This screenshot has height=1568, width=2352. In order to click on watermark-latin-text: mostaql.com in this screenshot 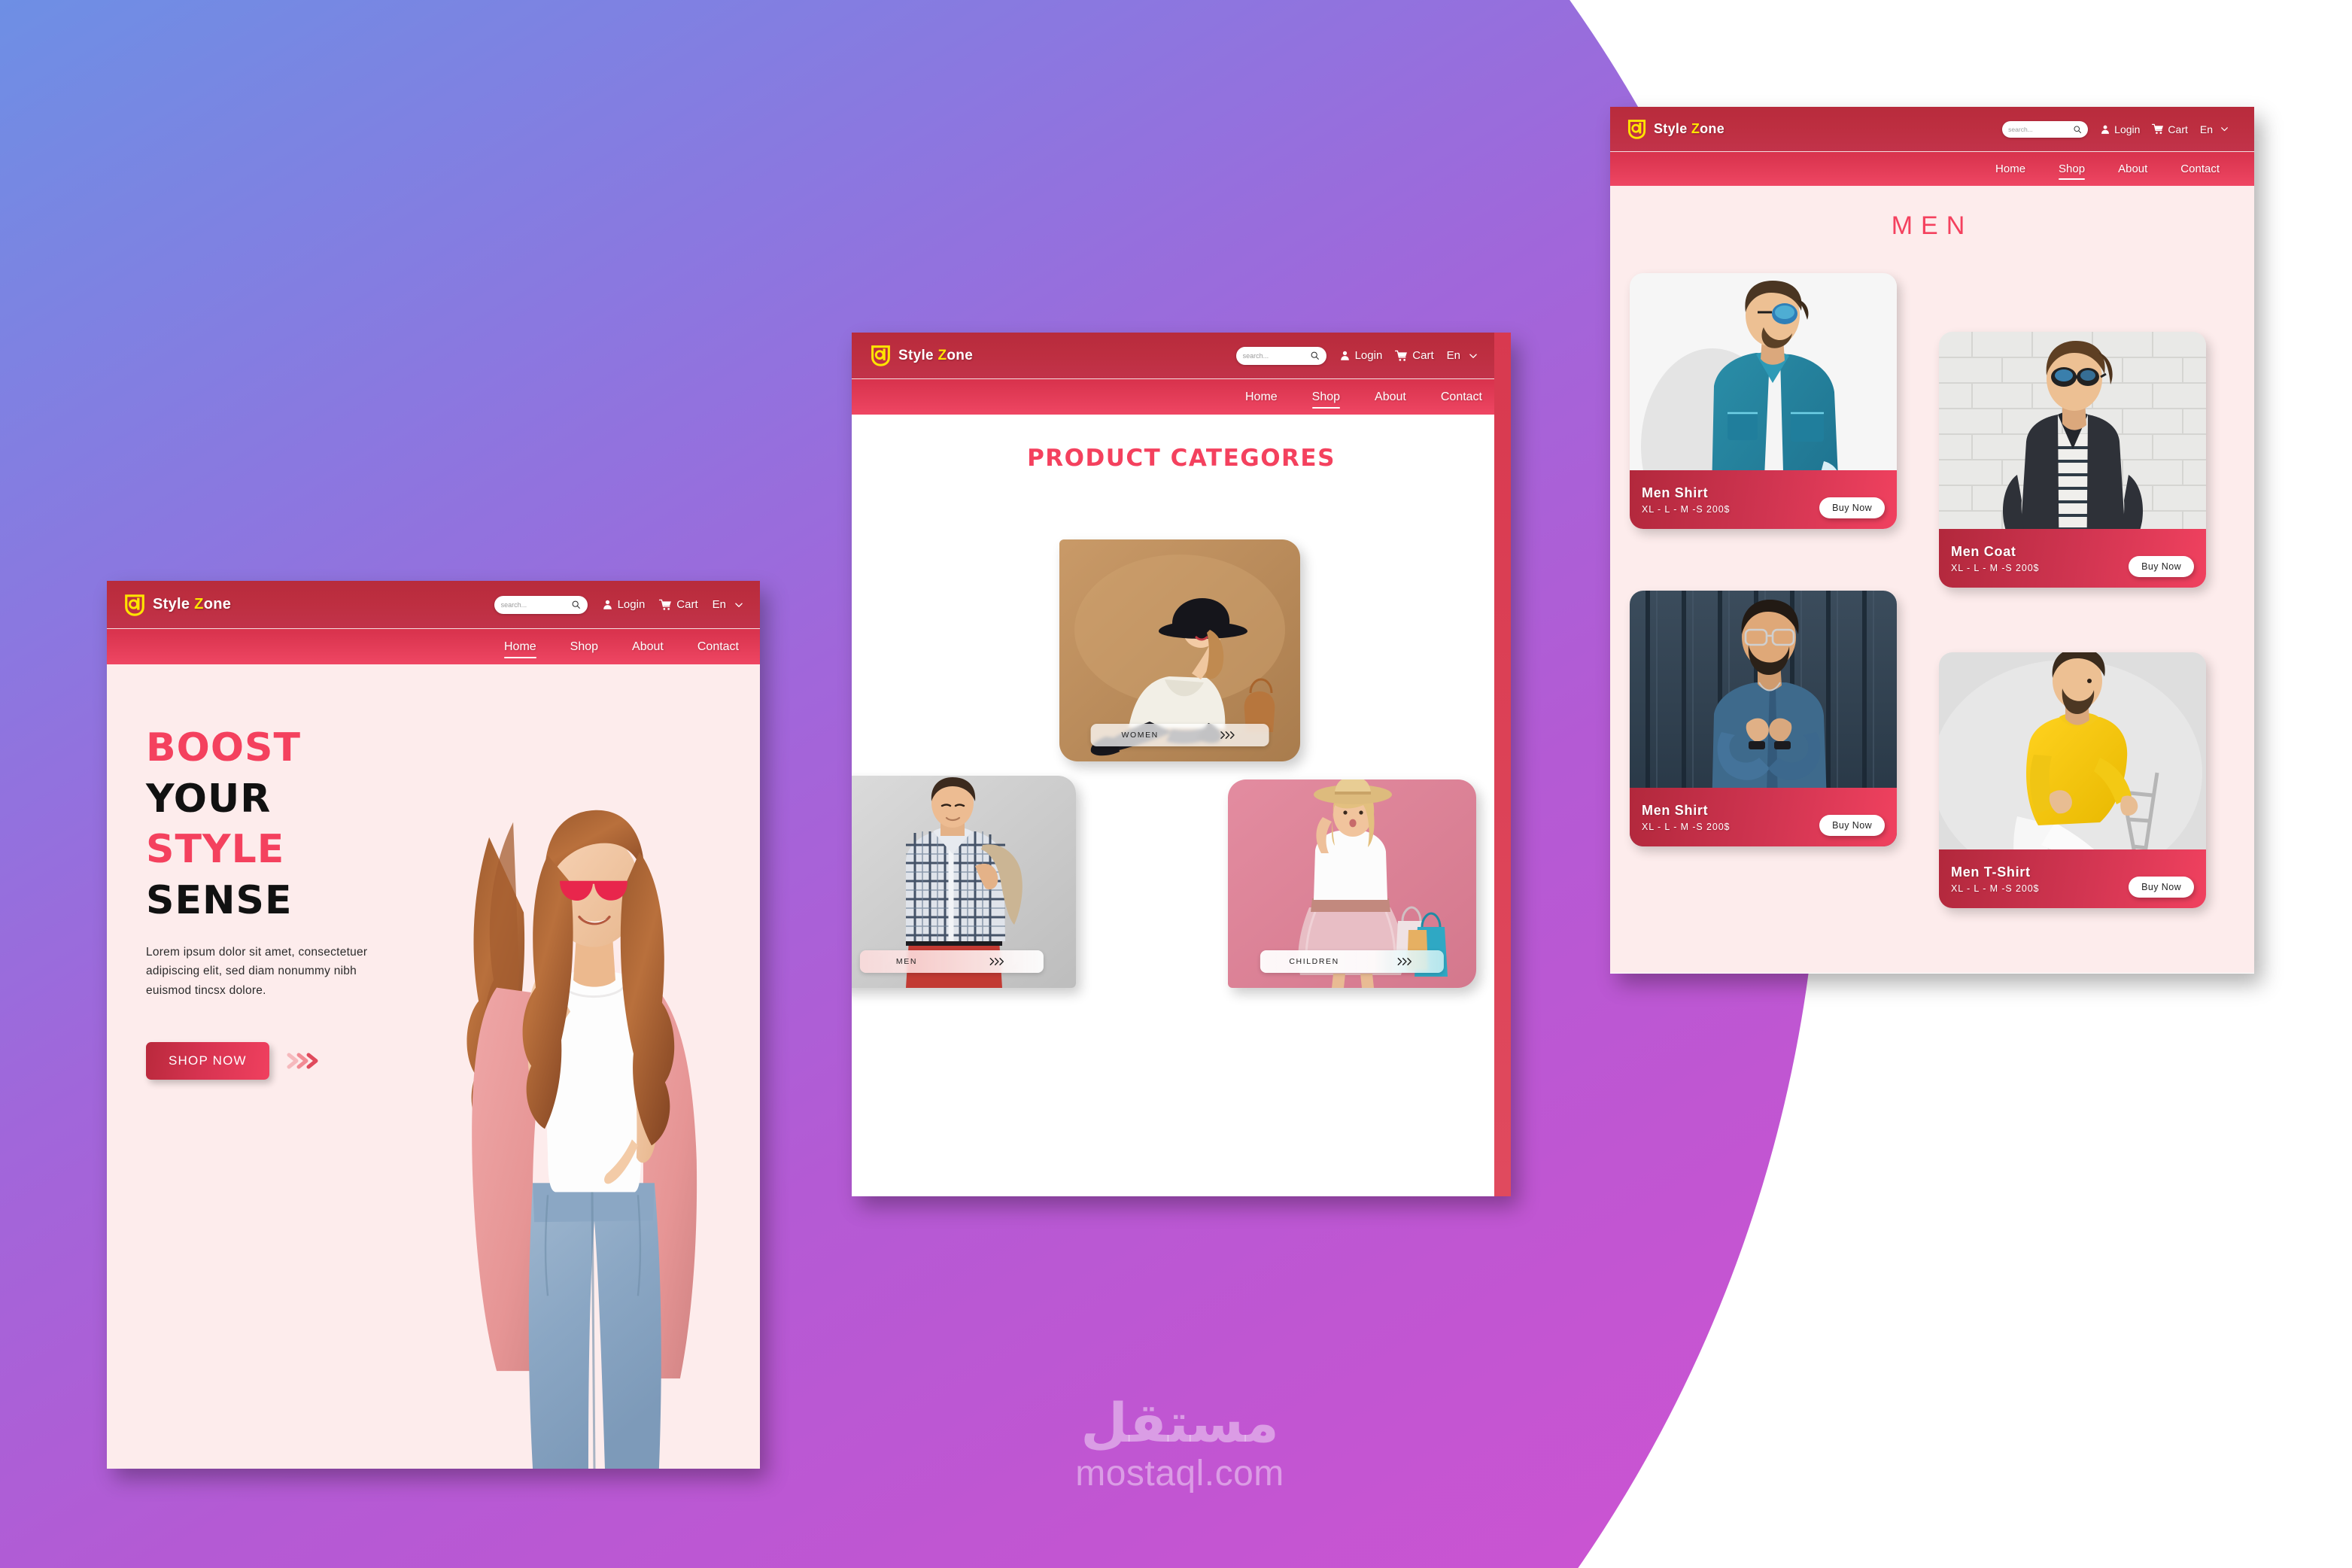, I will do `click(1179, 1474)`.